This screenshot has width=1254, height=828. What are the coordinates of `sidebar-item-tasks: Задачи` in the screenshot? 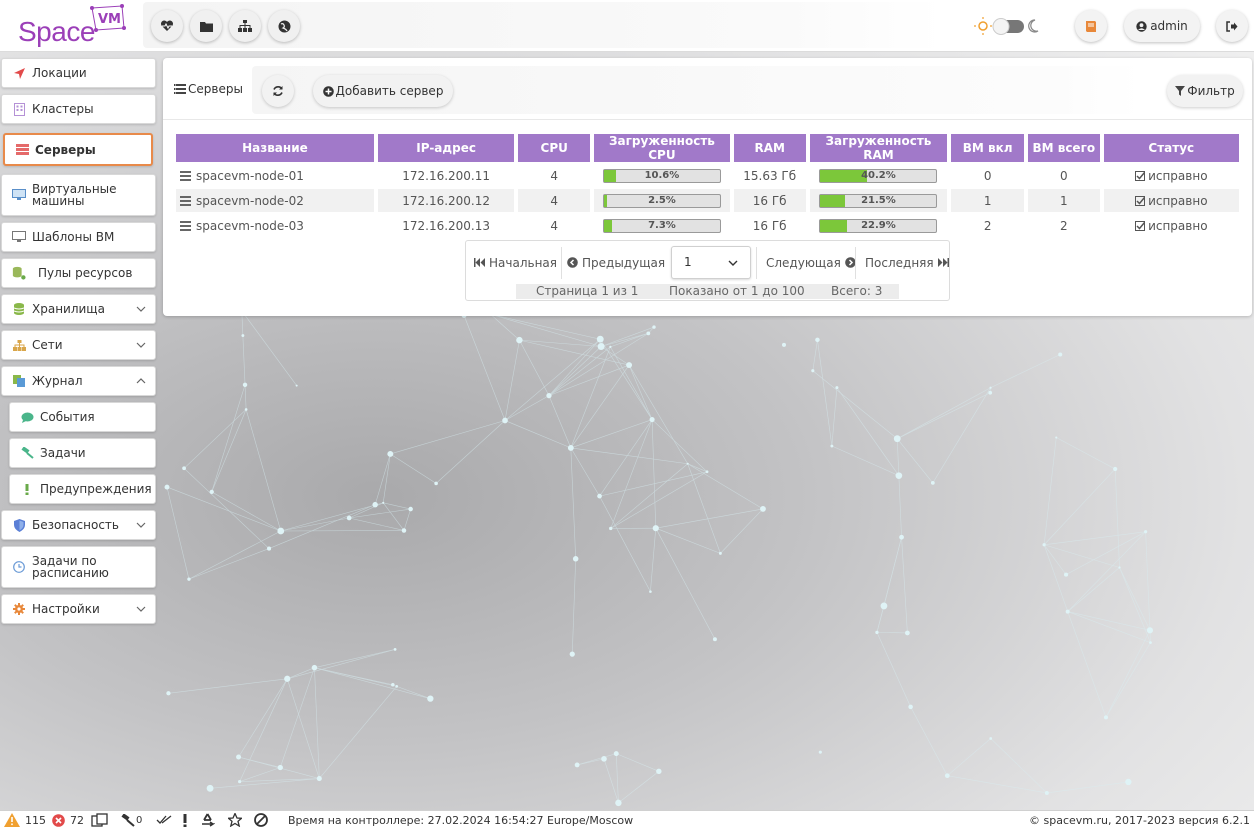 It's located at (82, 453).